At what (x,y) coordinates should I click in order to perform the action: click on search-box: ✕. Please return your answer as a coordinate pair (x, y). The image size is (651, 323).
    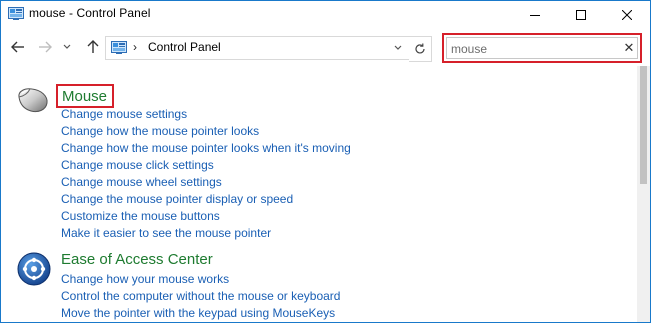
    Looking at the image, I should click on (542, 48).